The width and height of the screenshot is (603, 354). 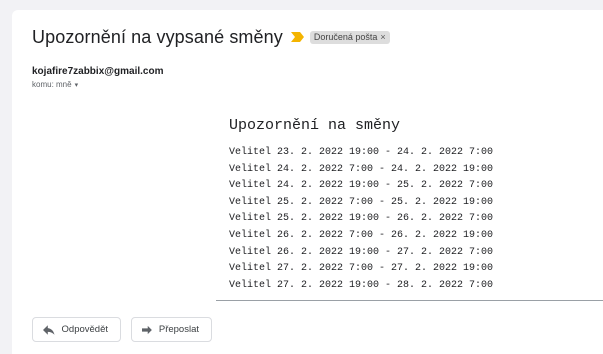 I want to click on forward-button: Přeposlat, so click(x=171, y=329).